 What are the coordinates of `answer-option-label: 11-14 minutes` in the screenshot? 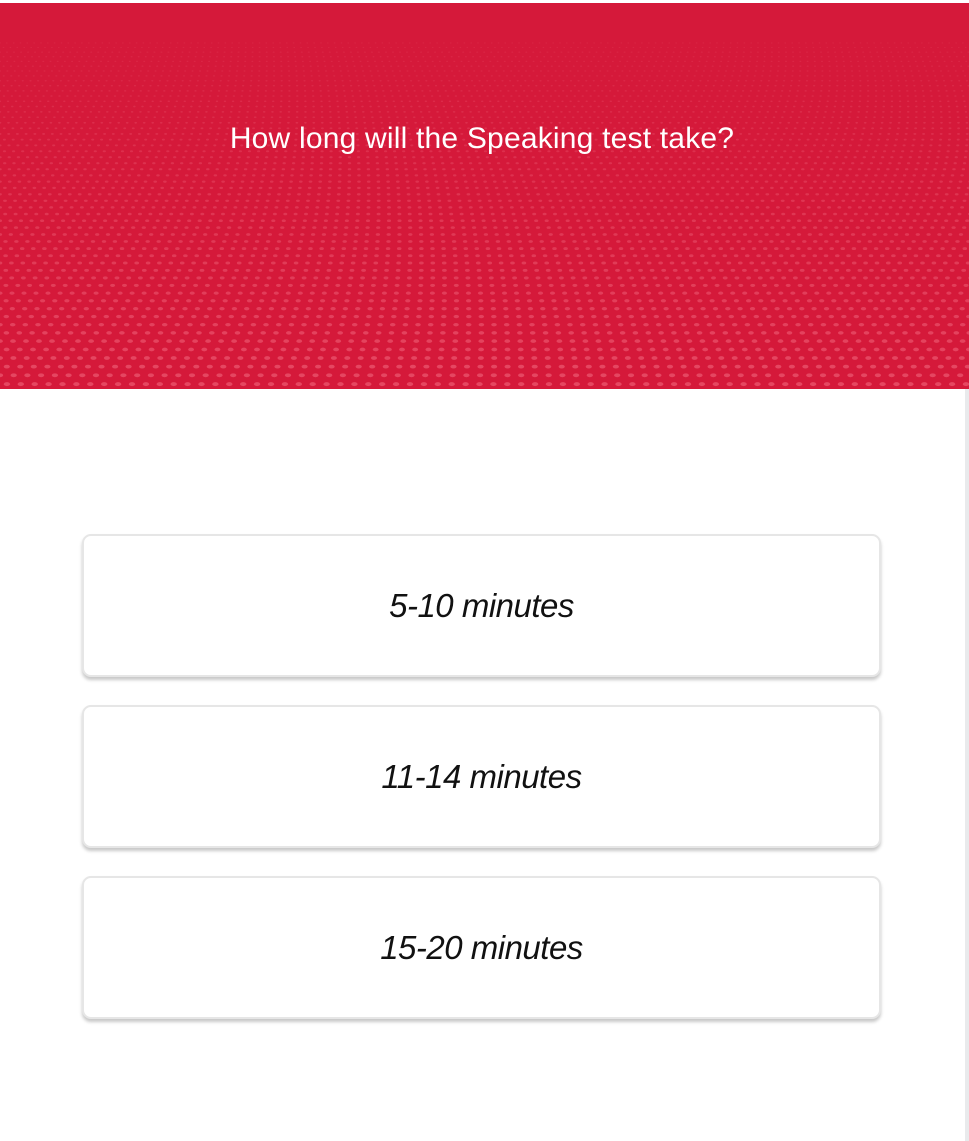 It's located at (481, 776).